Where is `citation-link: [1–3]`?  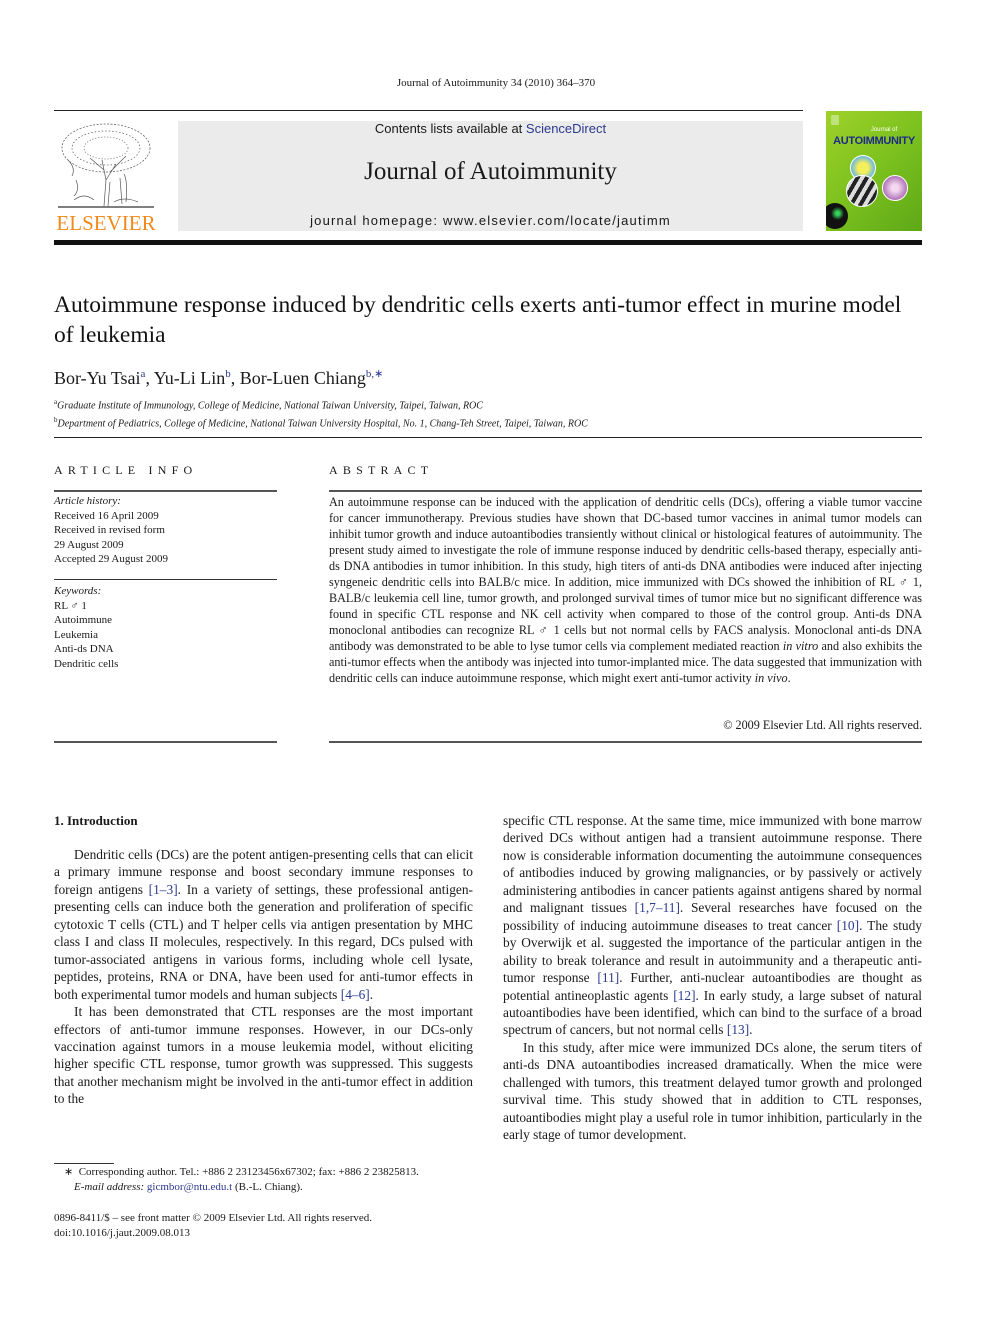
citation-link: [1–3] is located at coordinates (163, 889).